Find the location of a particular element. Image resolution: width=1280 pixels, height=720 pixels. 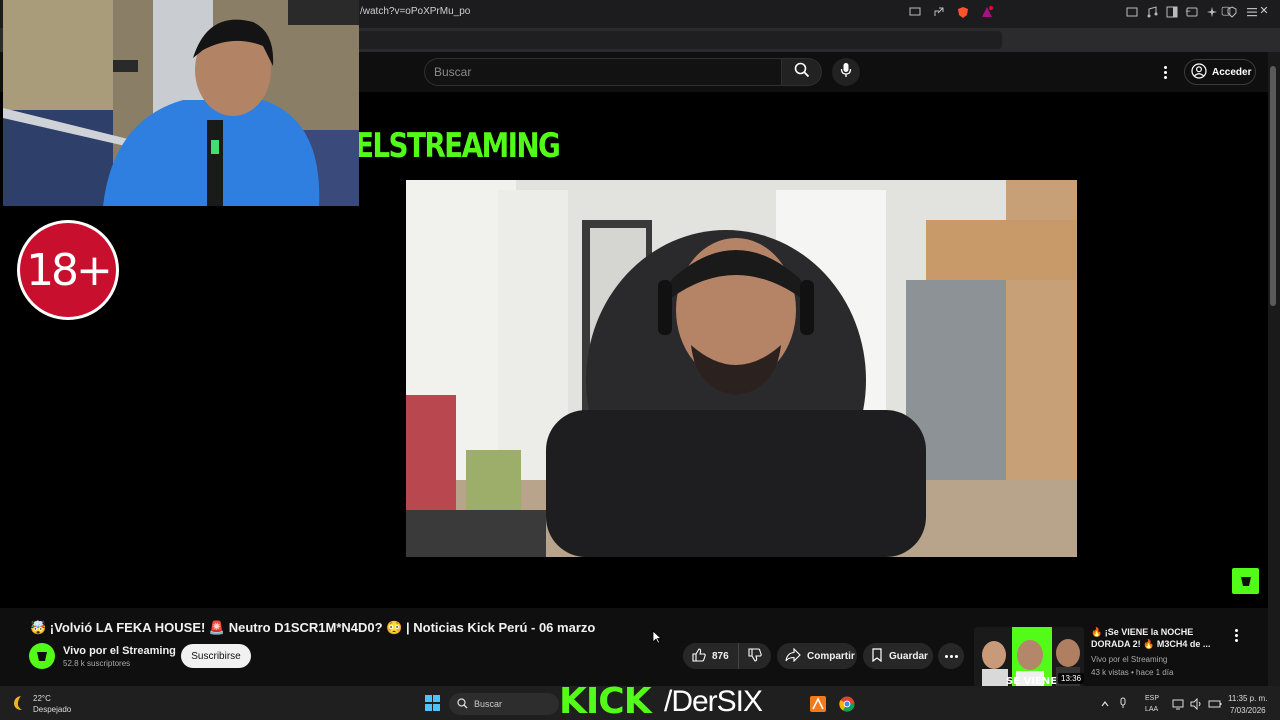

streamer-webcam is located at coordinates (181, 103).